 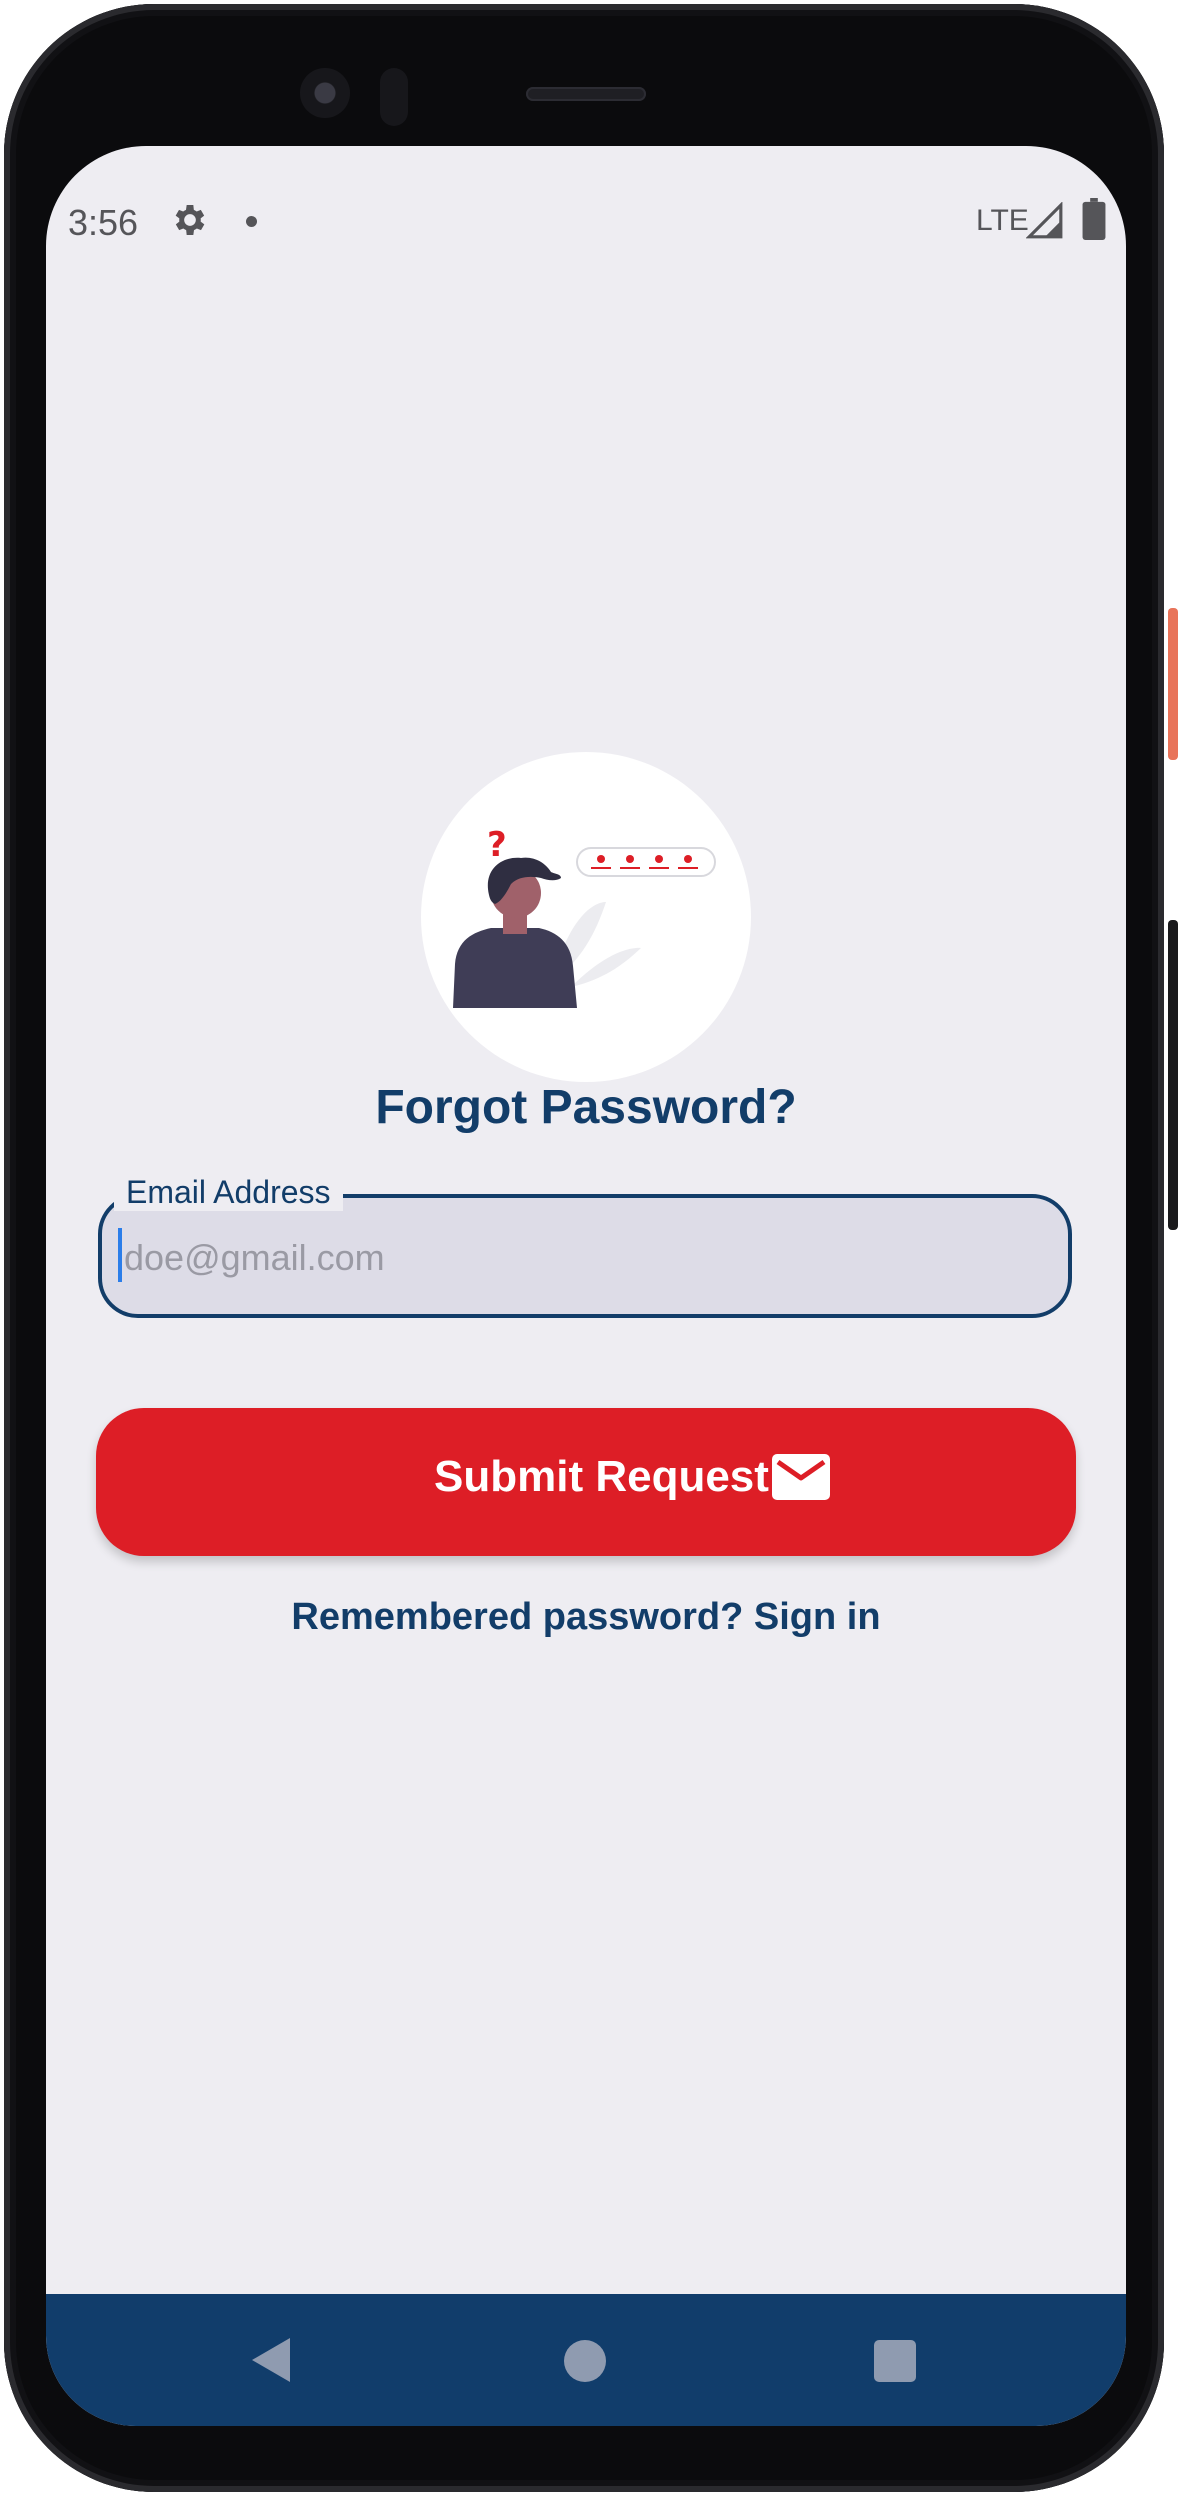 I want to click on submit-request-button: Submit Request, so click(x=586, y=1482).